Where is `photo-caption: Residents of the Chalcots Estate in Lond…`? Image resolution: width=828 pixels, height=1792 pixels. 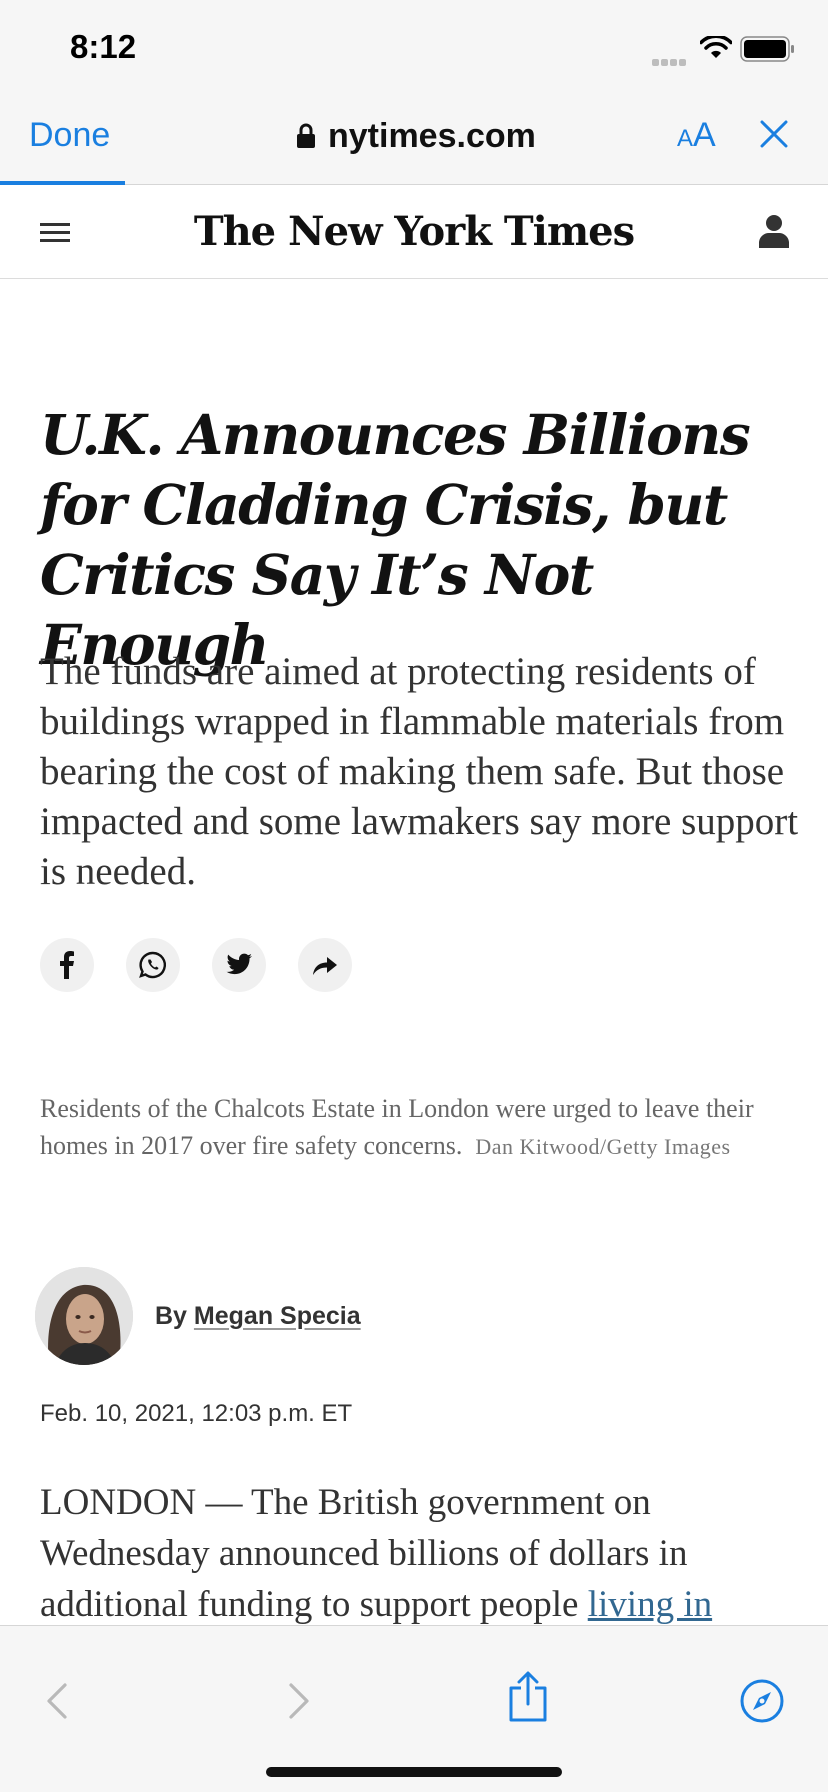
photo-caption: Residents of the Chalcots Estate in Lond… is located at coordinates (420, 1127).